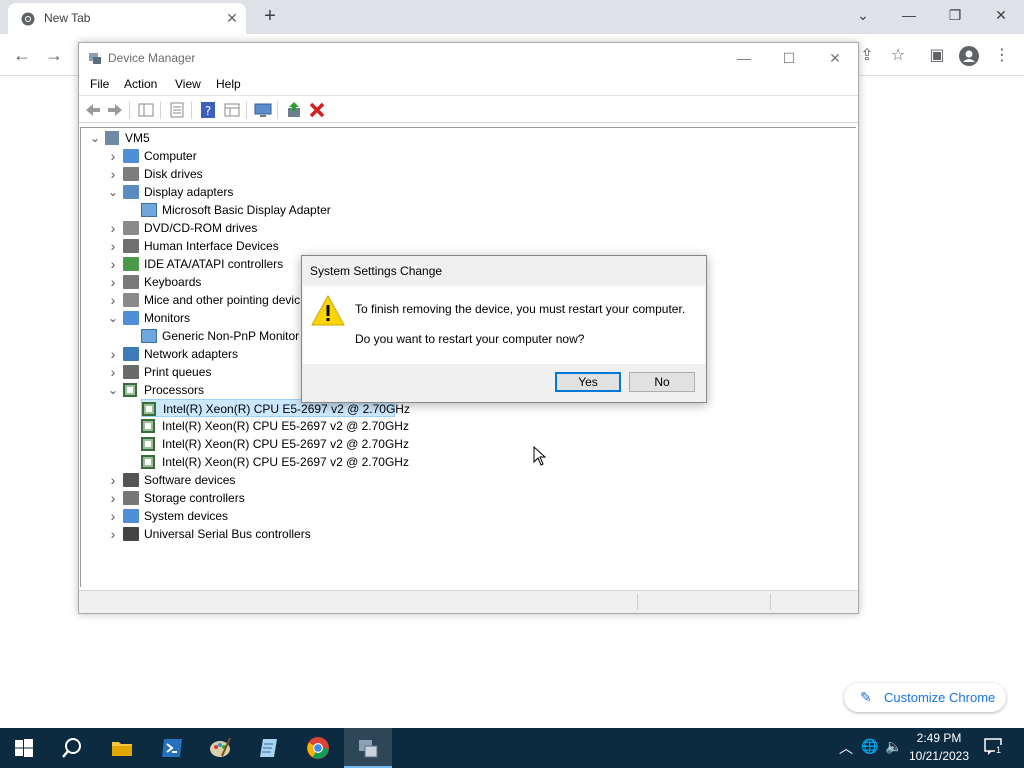  Describe the element at coordinates (131, 192) in the screenshot. I see `display-adapter-icon` at that location.